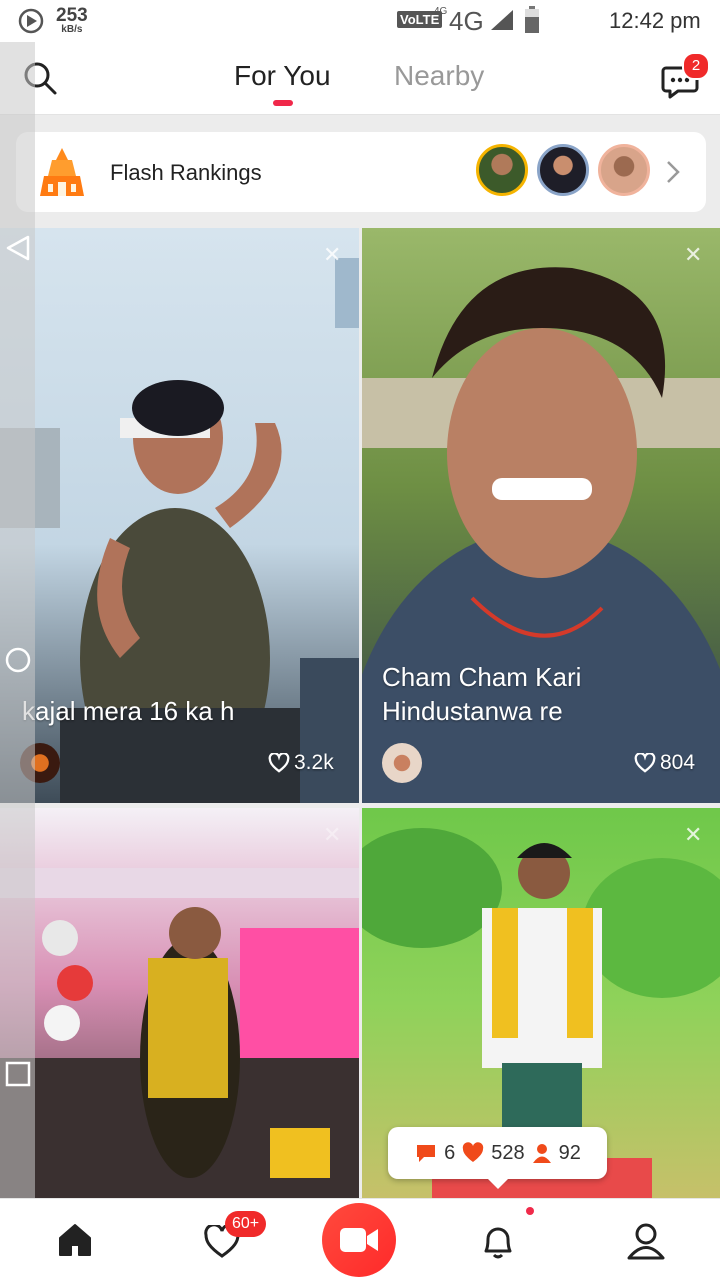 Image resolution: width=720 pixels, height=1281 pixels. I want to click on likes-badge: 60+, so click(246, 1224).